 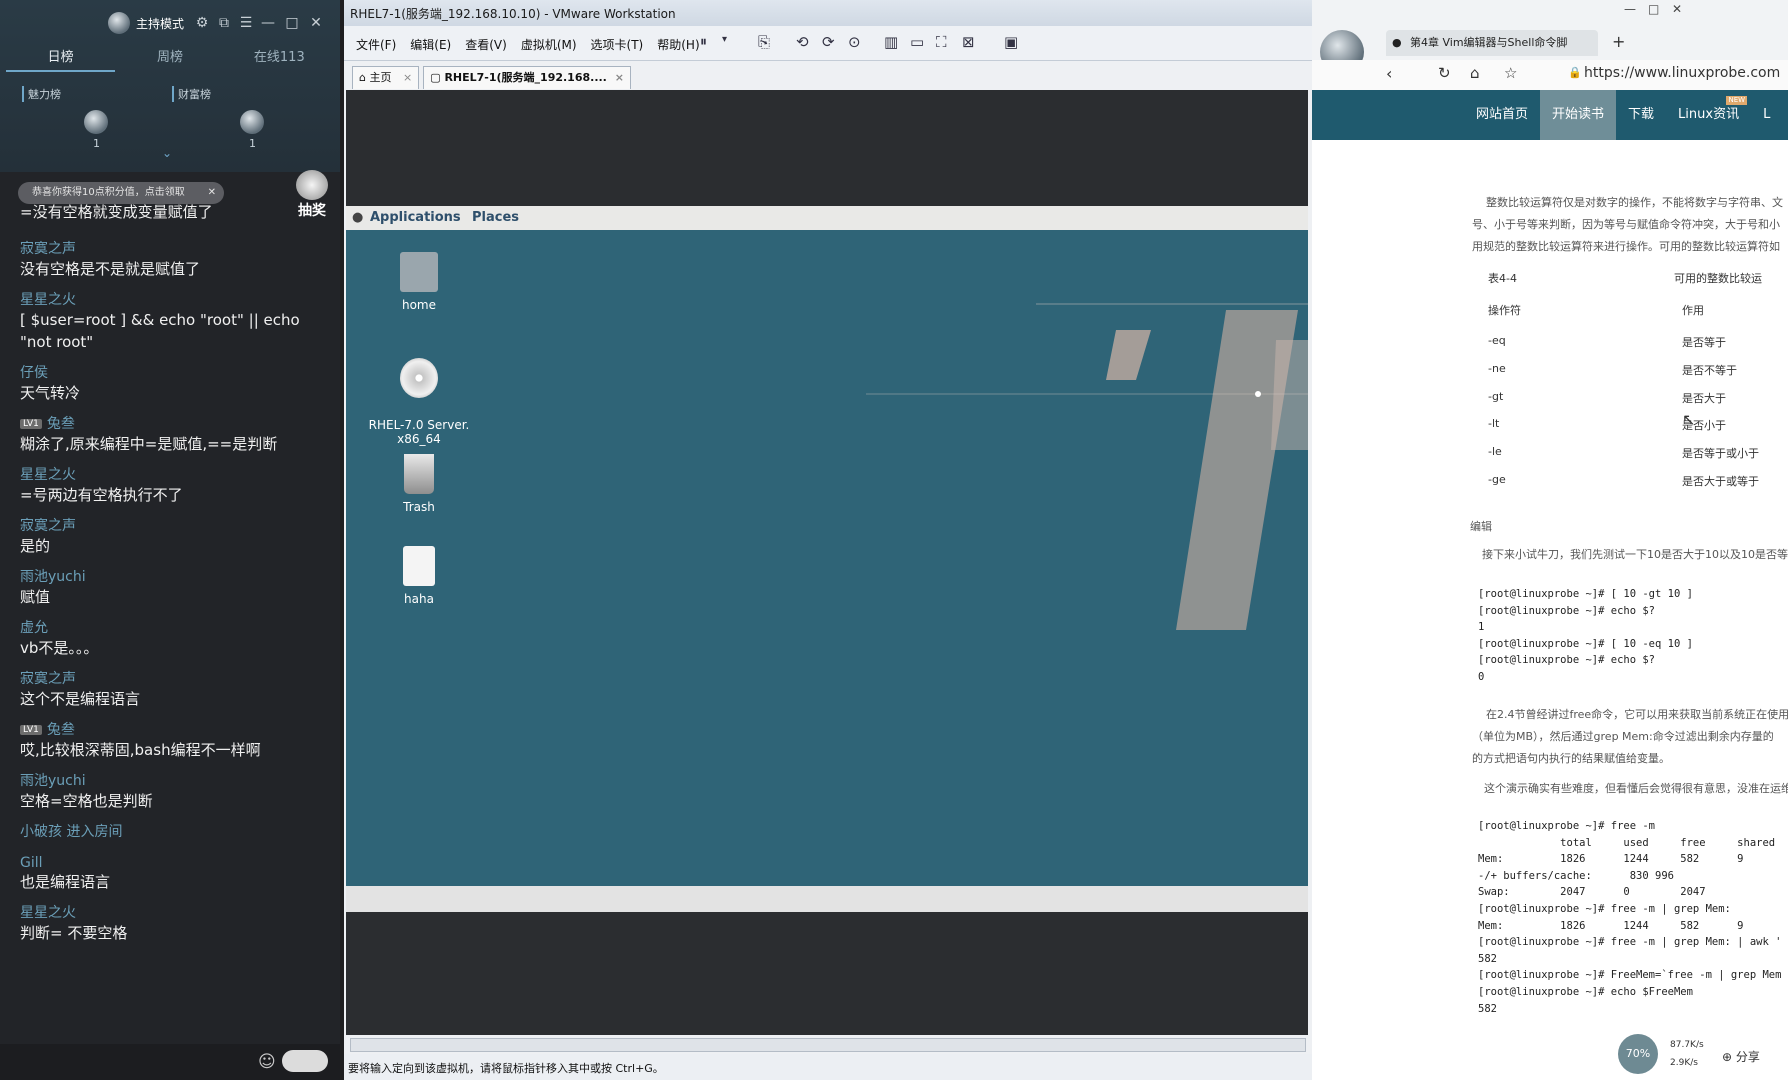 I want to click on menu-tabs: 选项卡(T), so click(x=617, y=44).